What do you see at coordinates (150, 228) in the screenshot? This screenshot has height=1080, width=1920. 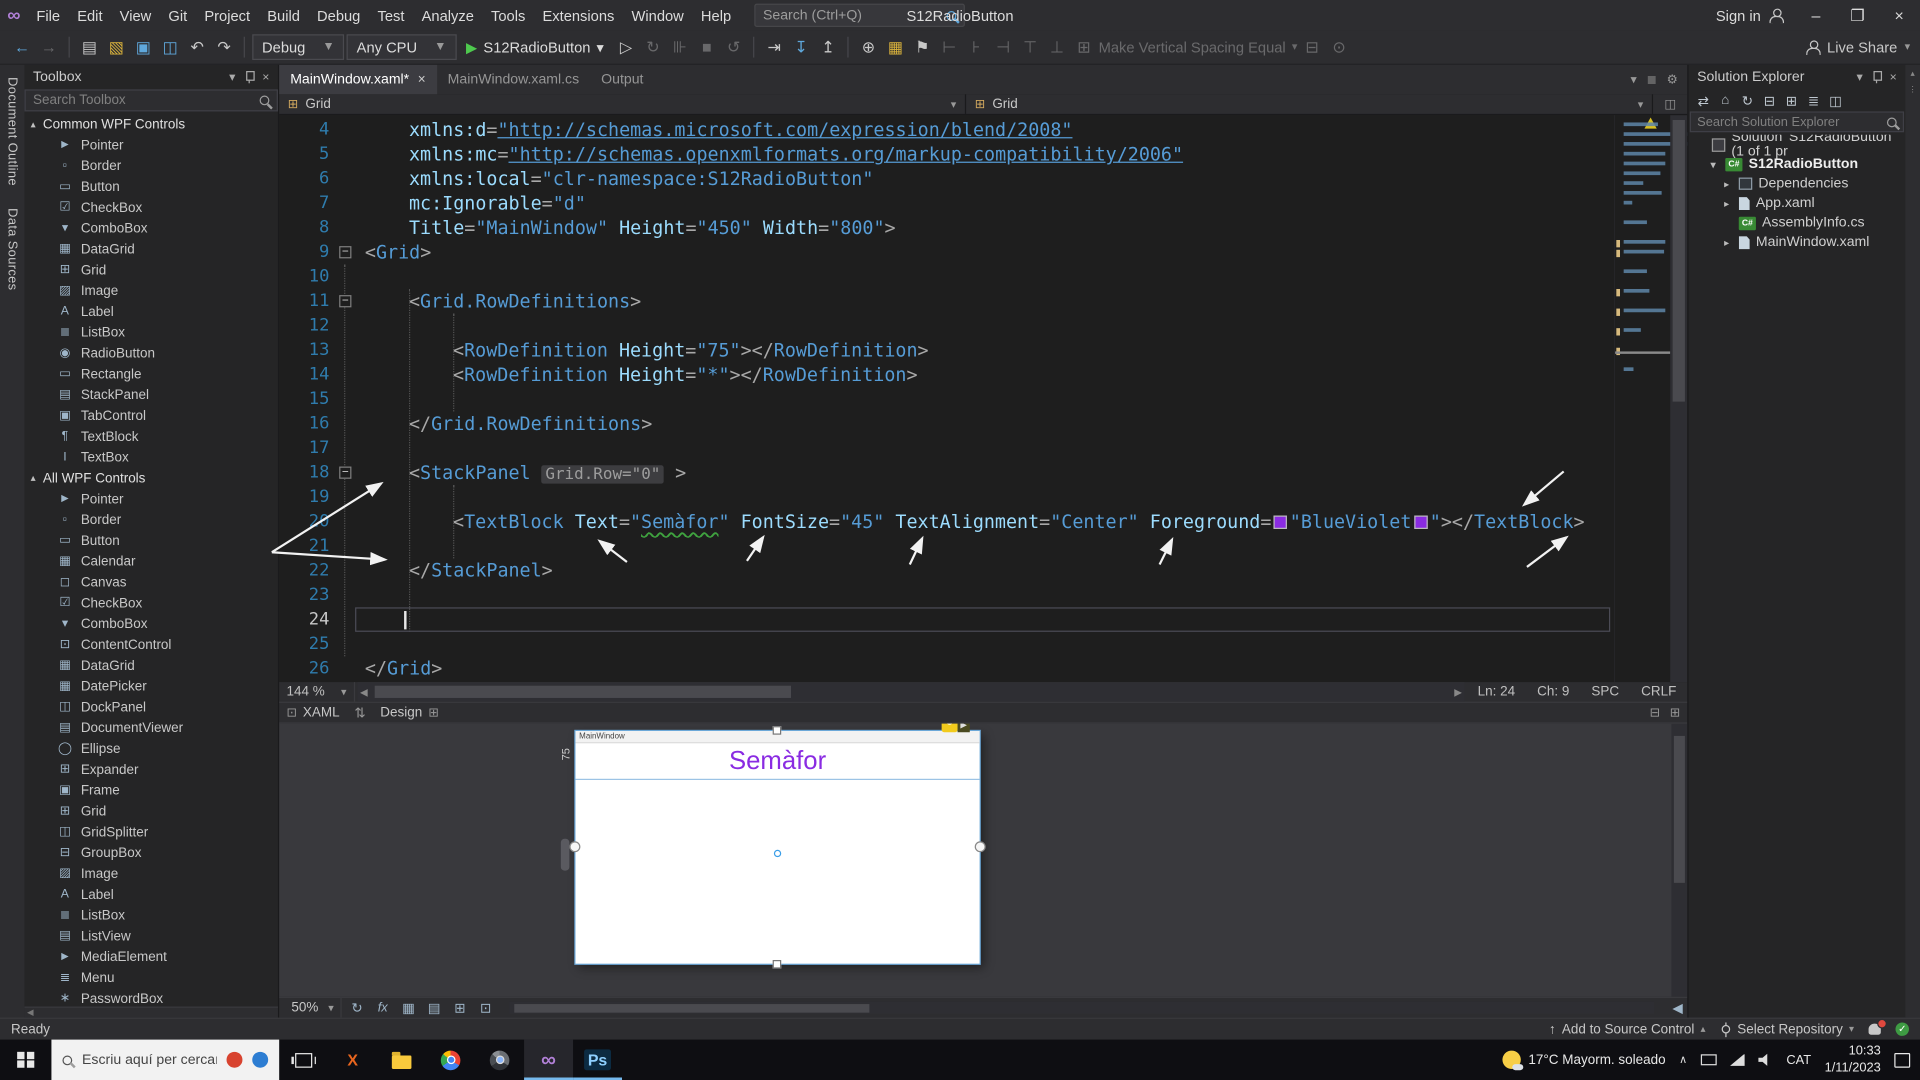 I see `toolbox-item-combobox: ▾ ComboBox` at bounding box center [150, 228].